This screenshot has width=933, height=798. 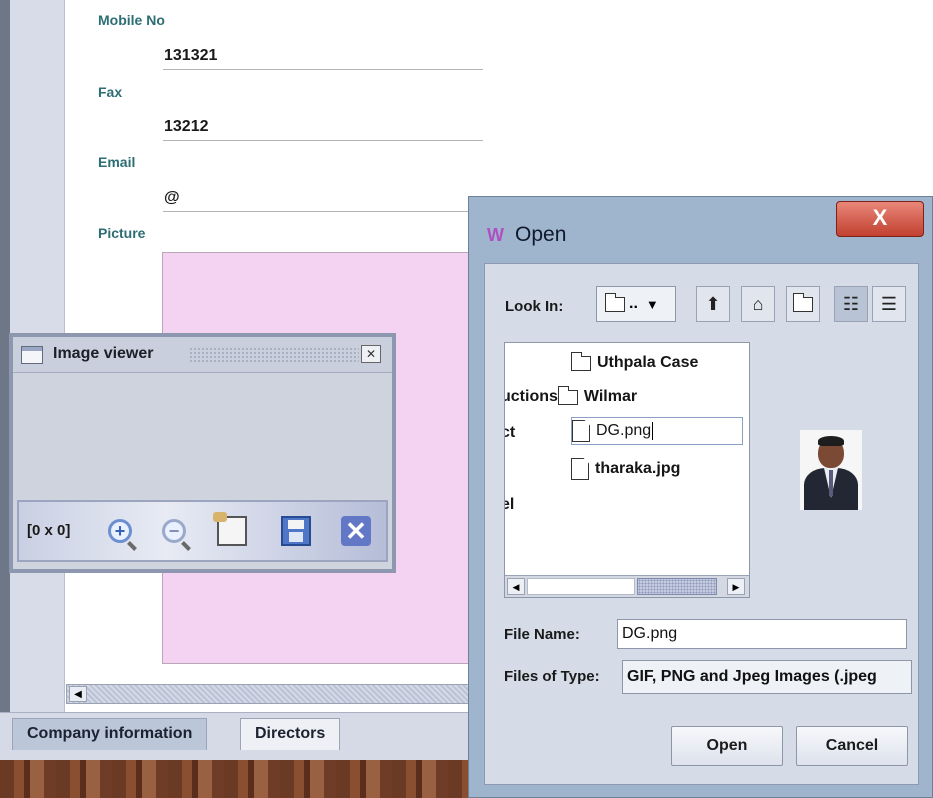 What do you see at coordinates (542, 634) in the screenshot?
I see `file-name-label: File Name:` at bounding box center [542, 634].